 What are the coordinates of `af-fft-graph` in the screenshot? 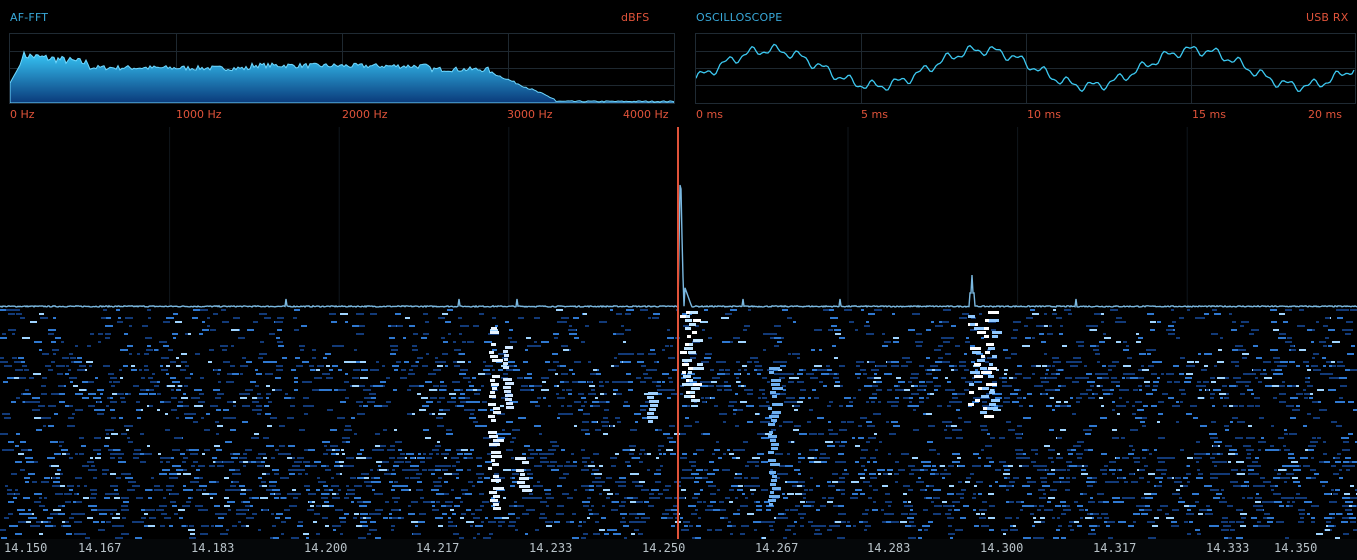 It's located at (342, 76).